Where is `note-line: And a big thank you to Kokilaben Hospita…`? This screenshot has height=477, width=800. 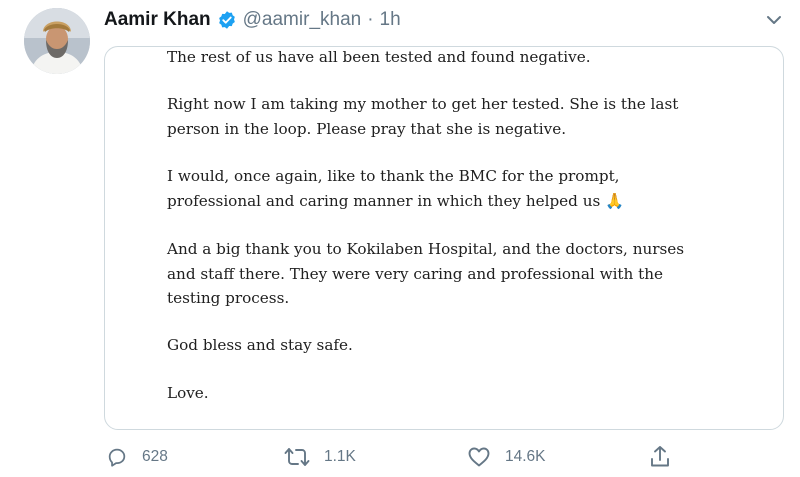 note-line: And a big thank you to Kokilaben Hospita… is located at coordinates (426, 249).